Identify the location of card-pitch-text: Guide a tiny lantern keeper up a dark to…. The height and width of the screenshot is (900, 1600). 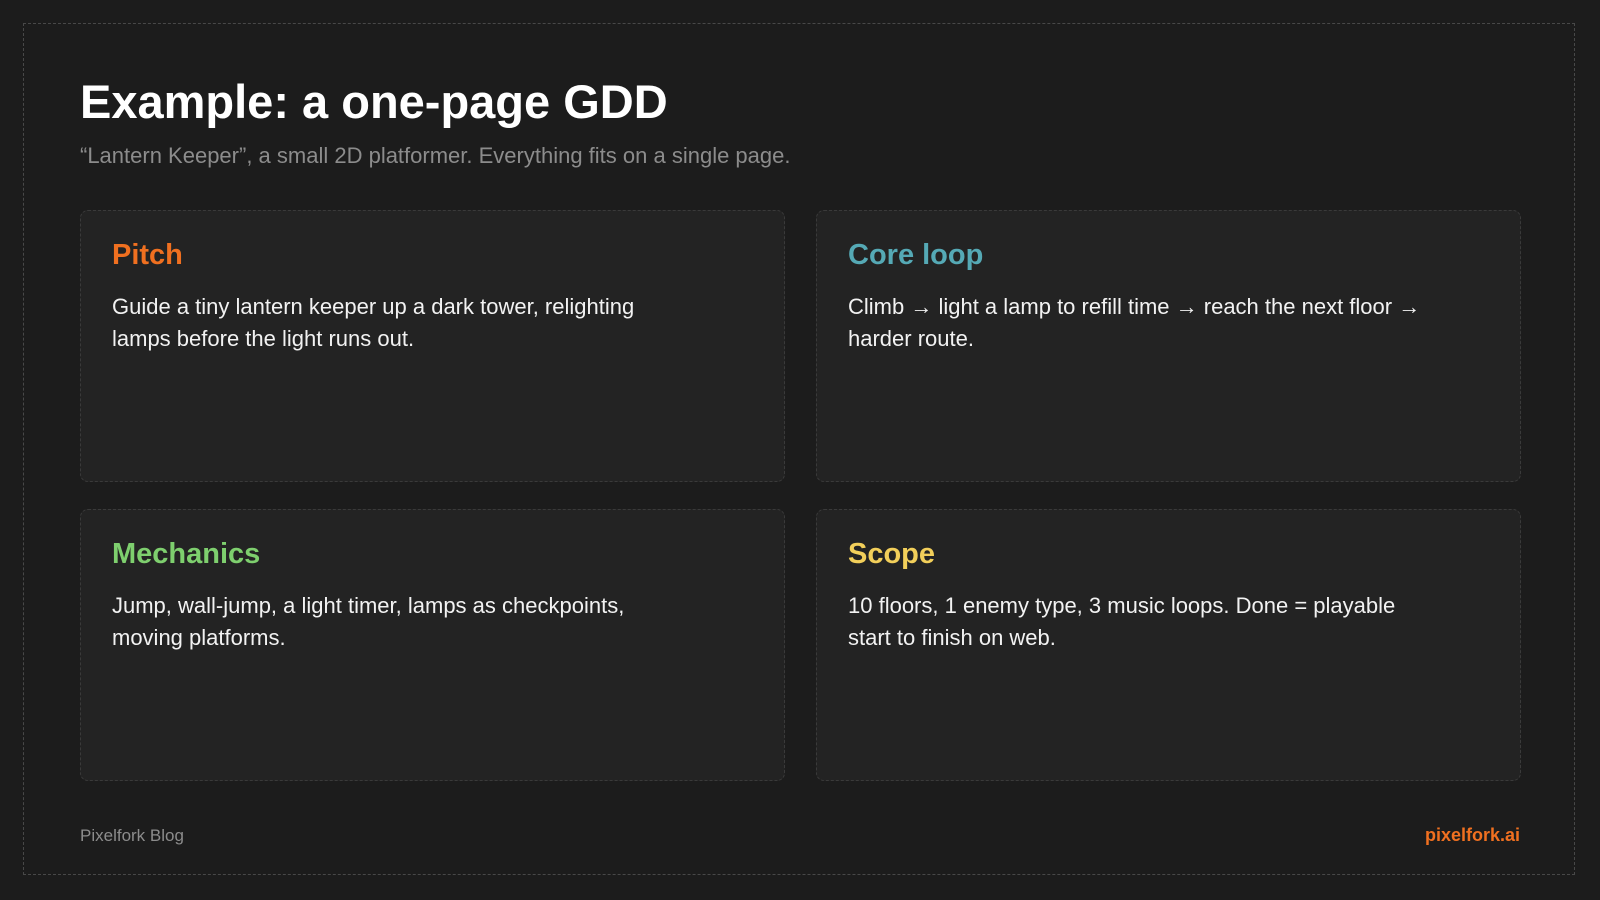
(373, 322).